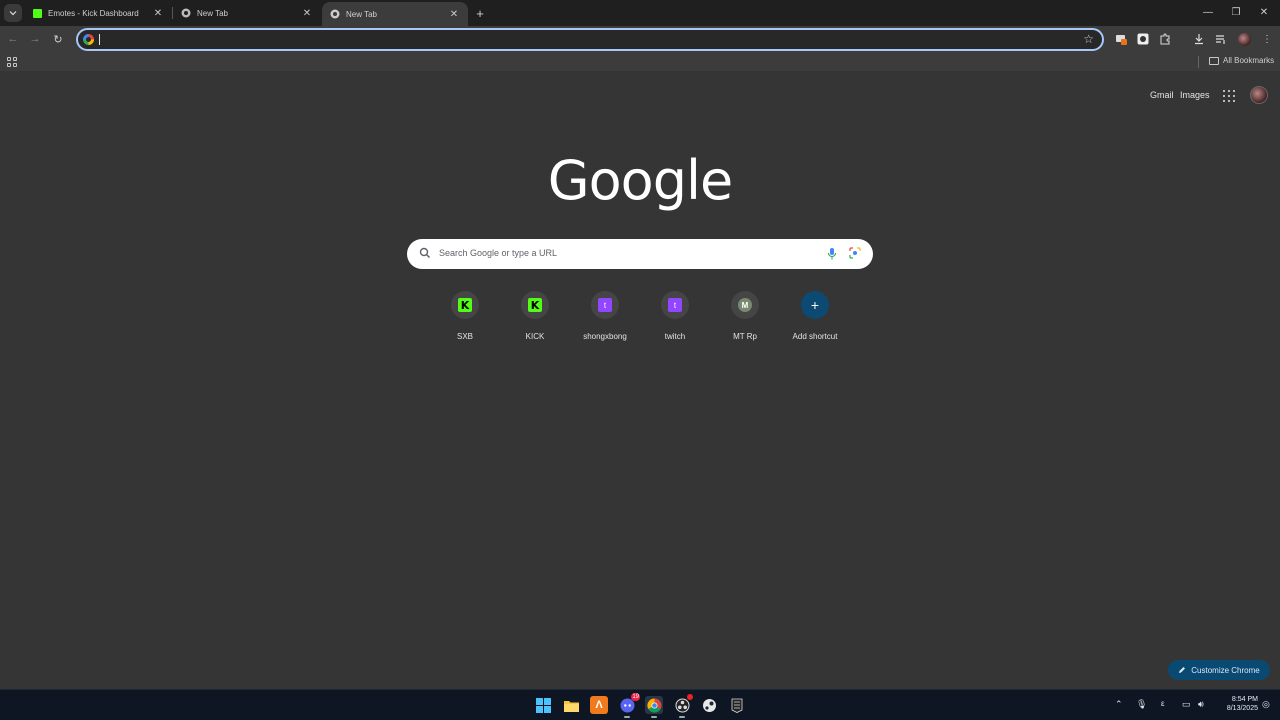 The height and width of the screenshot is (720, 1280). I want to click on restore-button: ❐, so click(1236, 12).